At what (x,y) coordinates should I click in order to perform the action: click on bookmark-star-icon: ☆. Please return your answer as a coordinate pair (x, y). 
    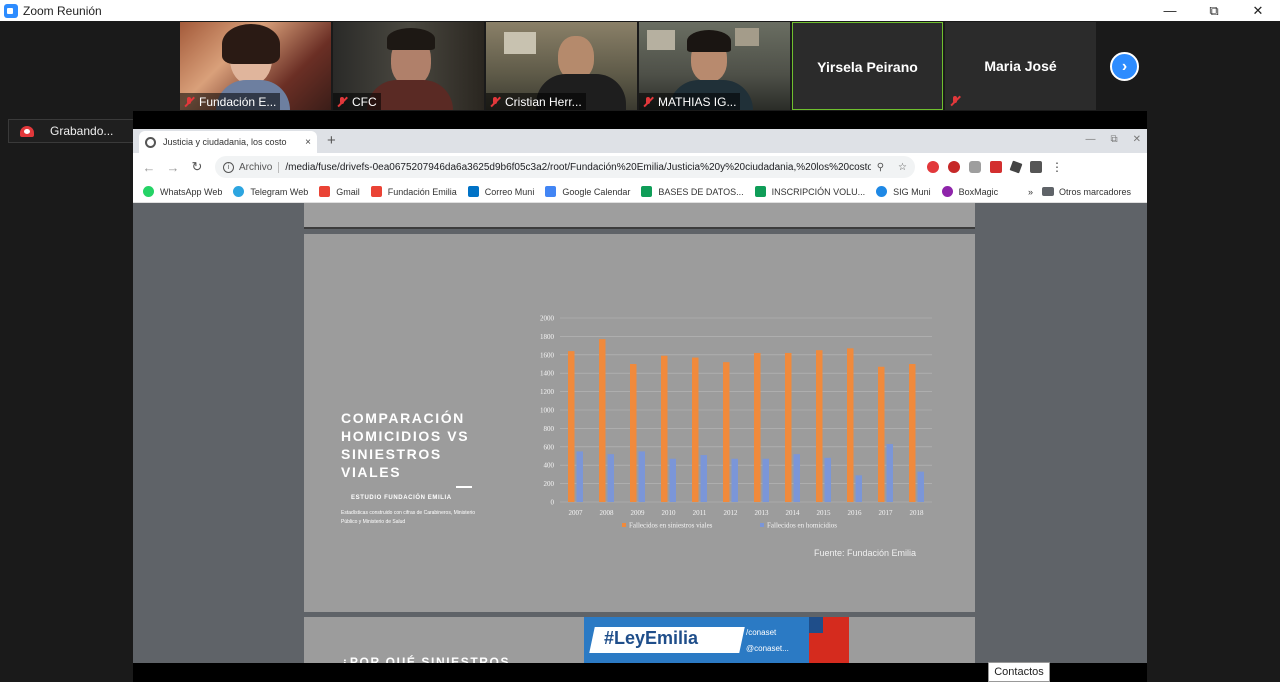
    Looking at the image, I should click on (902, 167).